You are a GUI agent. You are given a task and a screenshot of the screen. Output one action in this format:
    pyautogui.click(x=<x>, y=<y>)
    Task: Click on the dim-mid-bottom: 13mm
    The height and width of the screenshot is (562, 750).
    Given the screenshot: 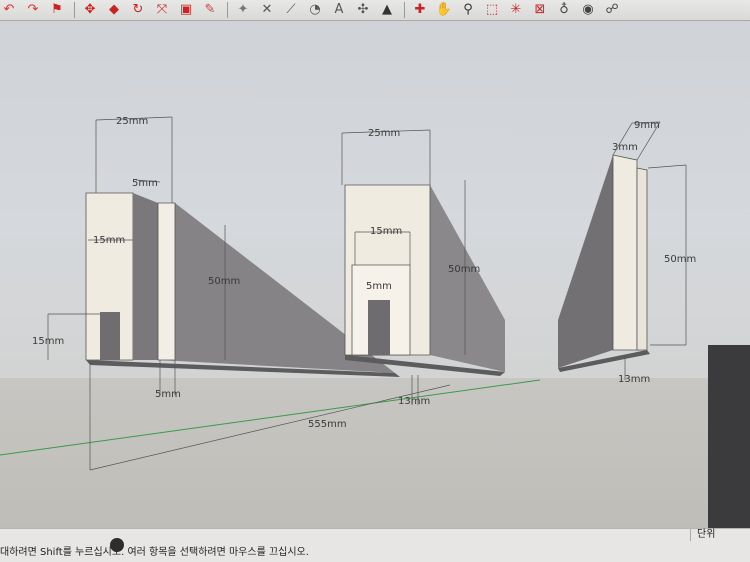 What is the action you would take?
    pyautogui.click(x=414, y=401)
    